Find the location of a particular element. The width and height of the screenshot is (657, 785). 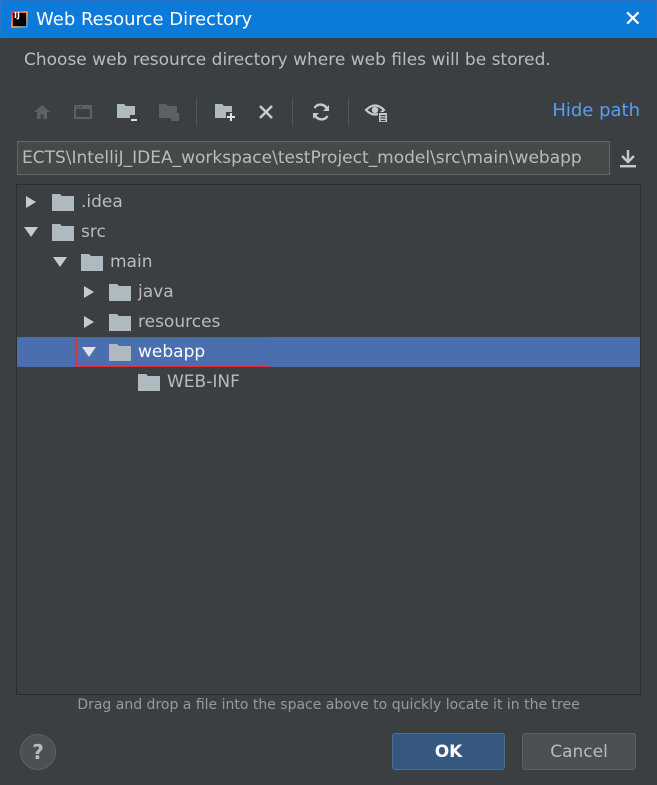

title-bar: Web Resource Directory ✕ is located at coordinates (328, 19).